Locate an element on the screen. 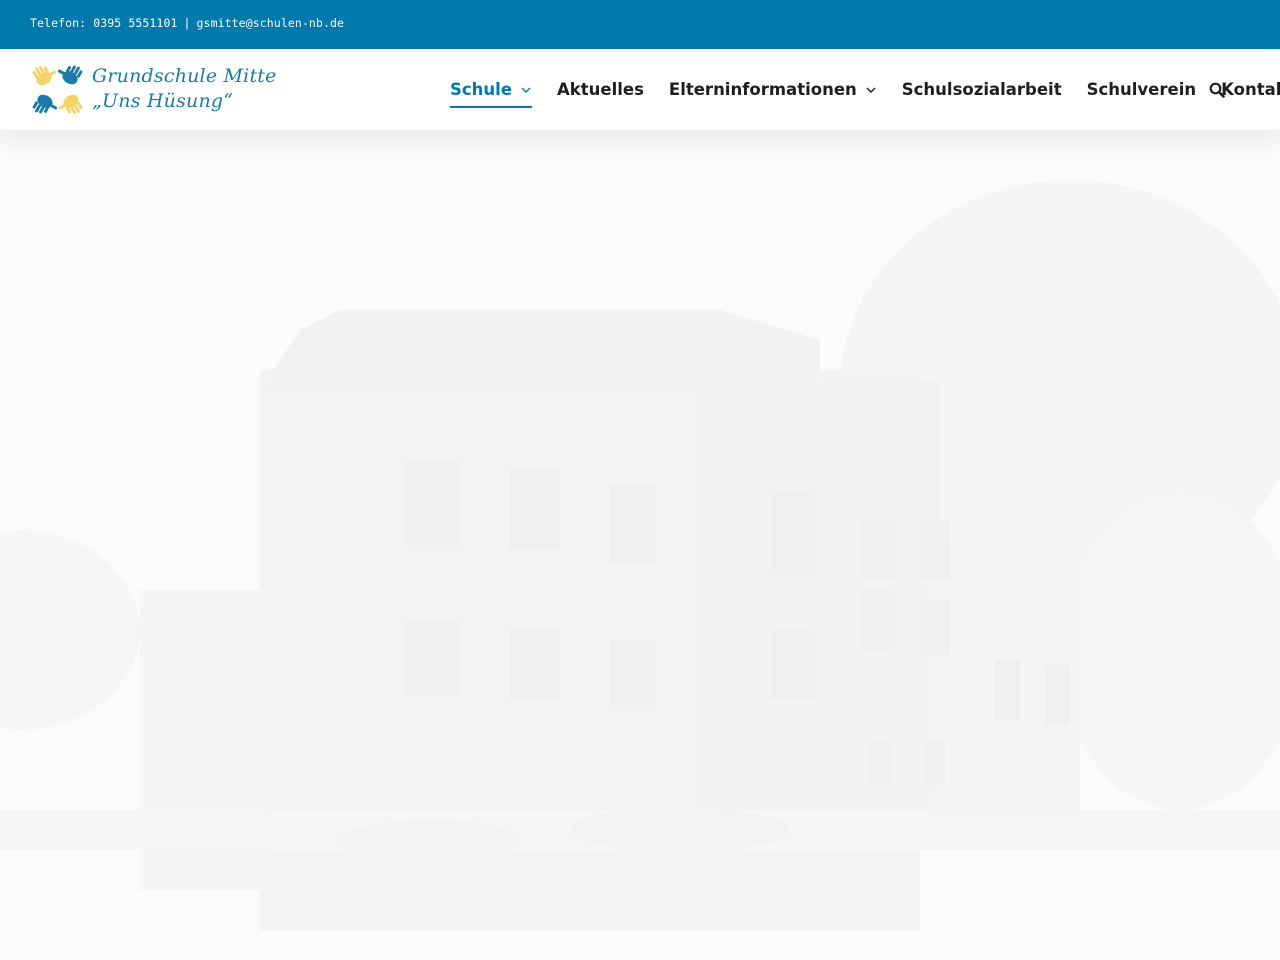 This screenshot has width=1280, height=960. nav-item-schulsozialarbeit: Schulsozialarbeit is located at coordinates (982, 89).